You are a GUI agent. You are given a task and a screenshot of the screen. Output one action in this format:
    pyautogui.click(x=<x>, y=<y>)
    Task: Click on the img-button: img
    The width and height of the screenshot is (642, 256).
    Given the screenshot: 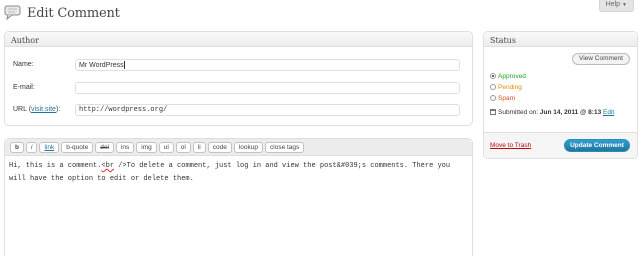 What is the action you would take?
    pyautogui.click(x=146, y=147)
    